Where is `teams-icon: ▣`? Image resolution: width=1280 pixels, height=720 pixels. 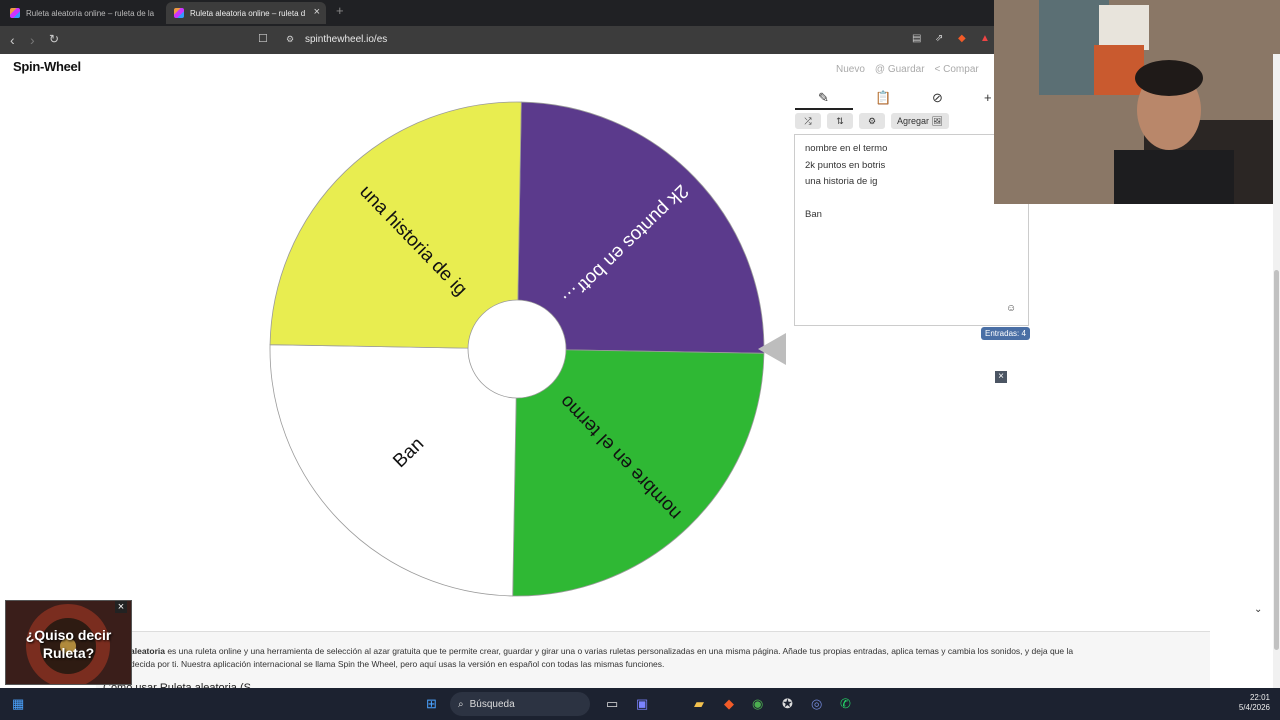 teams-icon: ▣ is located at coordinates (642, 704).